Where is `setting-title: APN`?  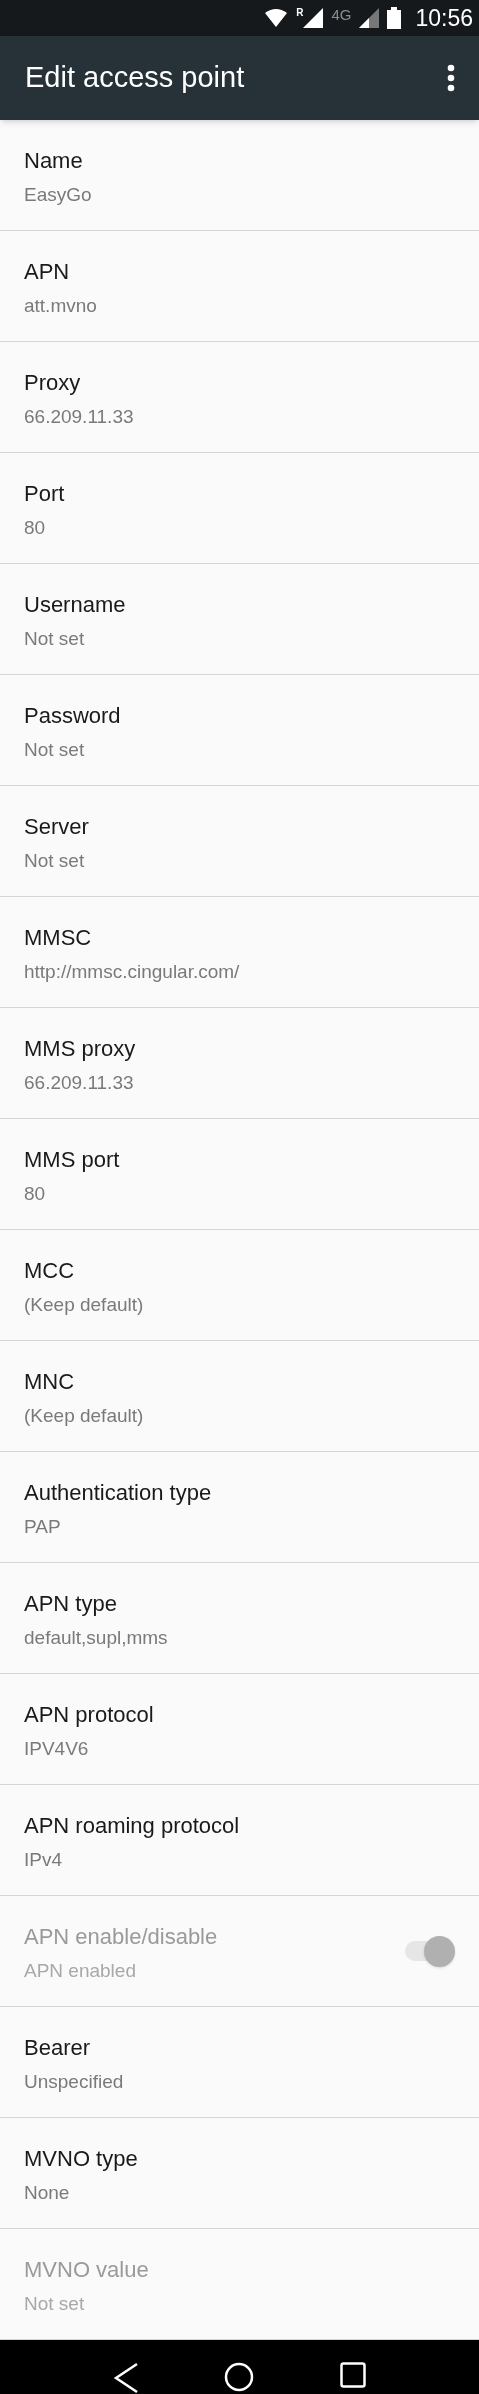 setting-title: APN is located at coordinates (47, 272).